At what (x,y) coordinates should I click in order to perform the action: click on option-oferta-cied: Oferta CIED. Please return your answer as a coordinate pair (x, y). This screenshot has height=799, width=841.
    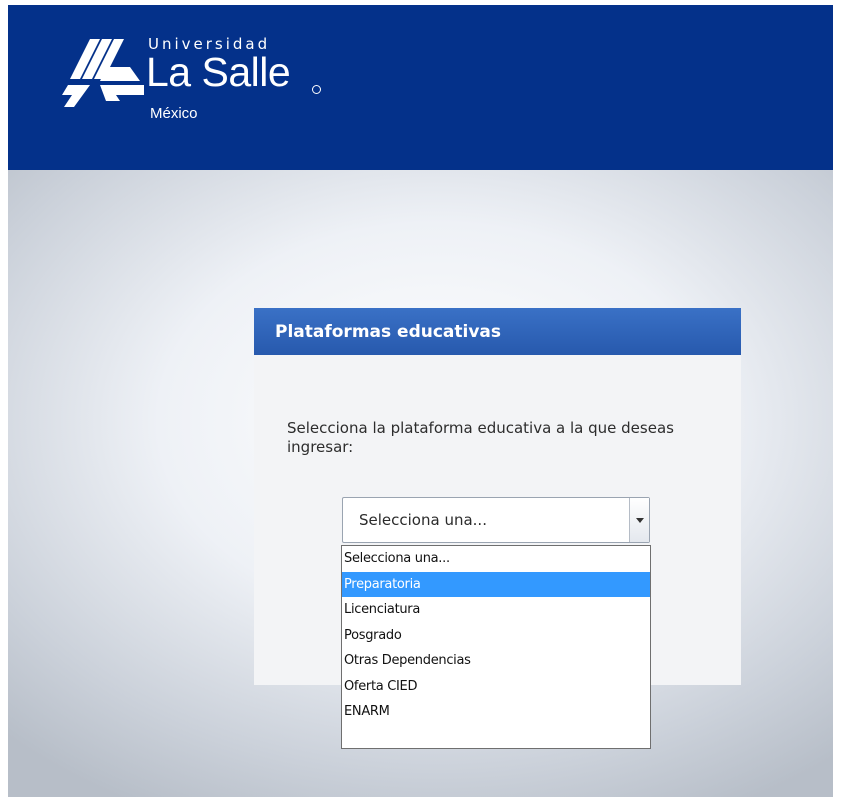
    Looking at the image, I should click on (496, 687).